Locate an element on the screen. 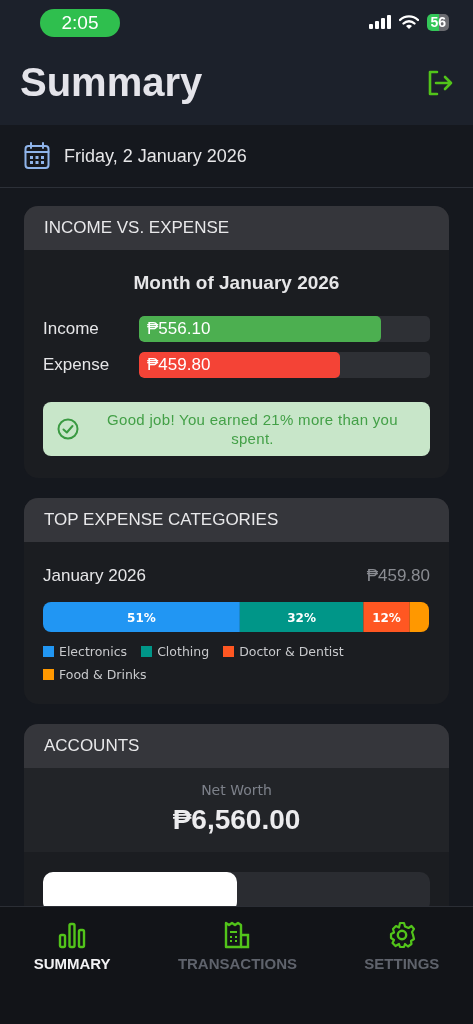  period-label: January 2026 is located at coordinates (95, 576).